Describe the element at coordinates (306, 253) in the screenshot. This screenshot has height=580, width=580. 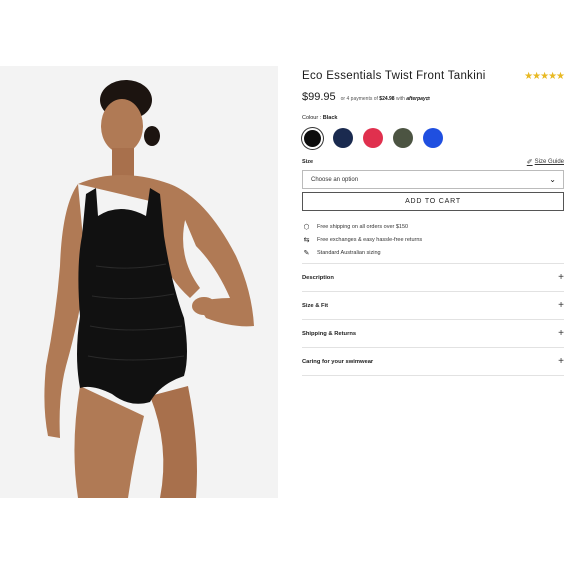
I see `pencil-icon: ✎` at that location.